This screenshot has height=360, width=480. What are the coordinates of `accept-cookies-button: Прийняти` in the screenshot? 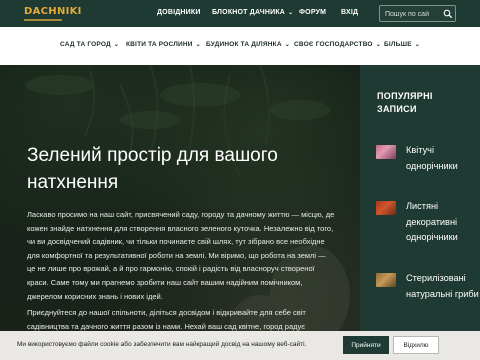 It's located at (366, 345).